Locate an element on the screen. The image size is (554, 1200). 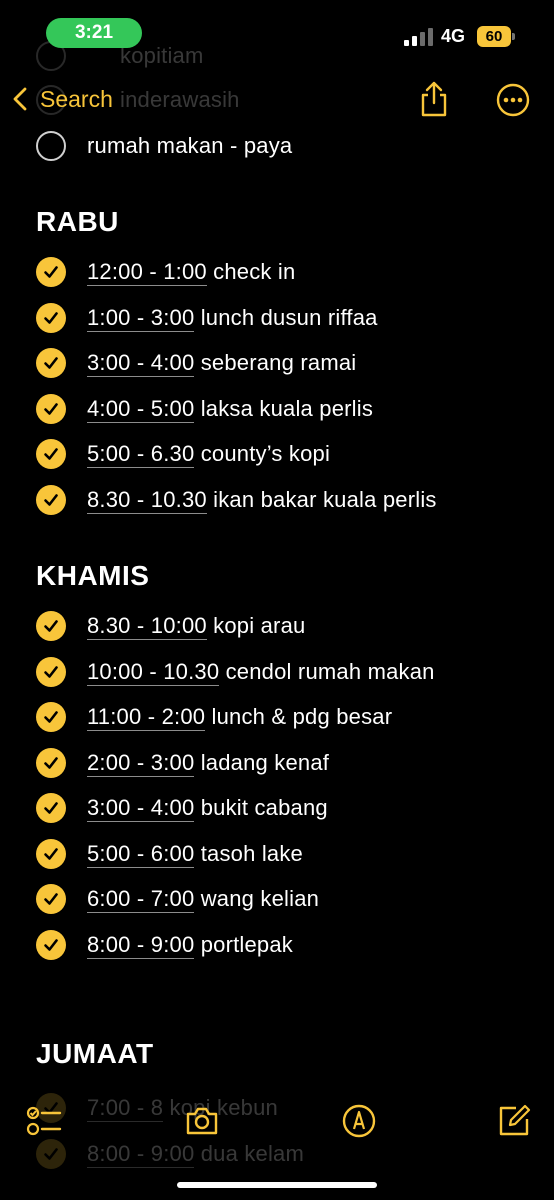
list-item: 4:00 - 5:00 laksa kuala perlis is located at coordinates (277, 409).